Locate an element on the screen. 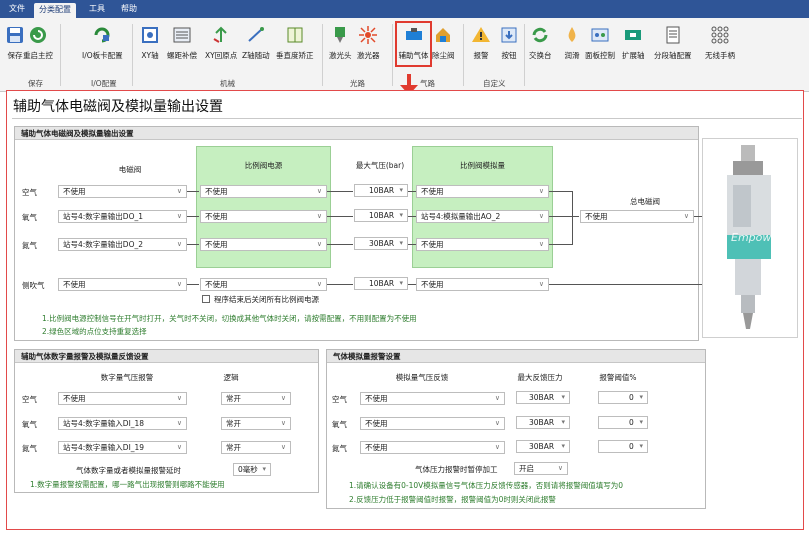 The height and width of the screenshot is (545, 809). pause-on-alarm-select: 开启 ∨ is located at coordinates (541, 468).